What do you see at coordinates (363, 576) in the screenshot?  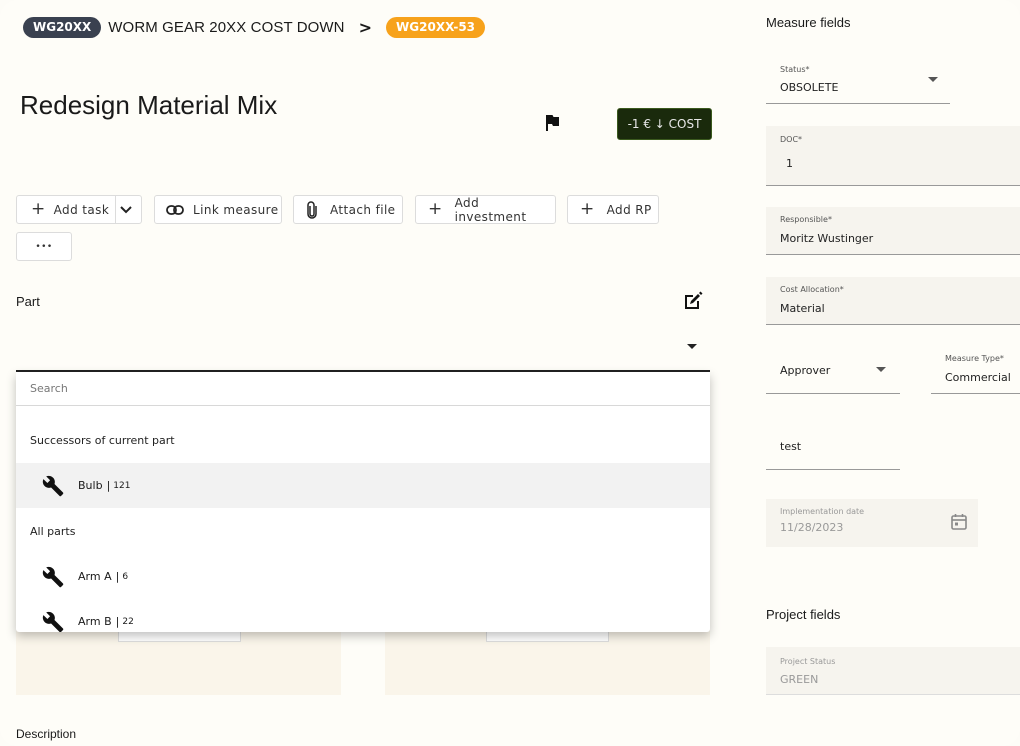 I see `part-option-arm-a: Arm A | 6` at bounding box center [363, 576].